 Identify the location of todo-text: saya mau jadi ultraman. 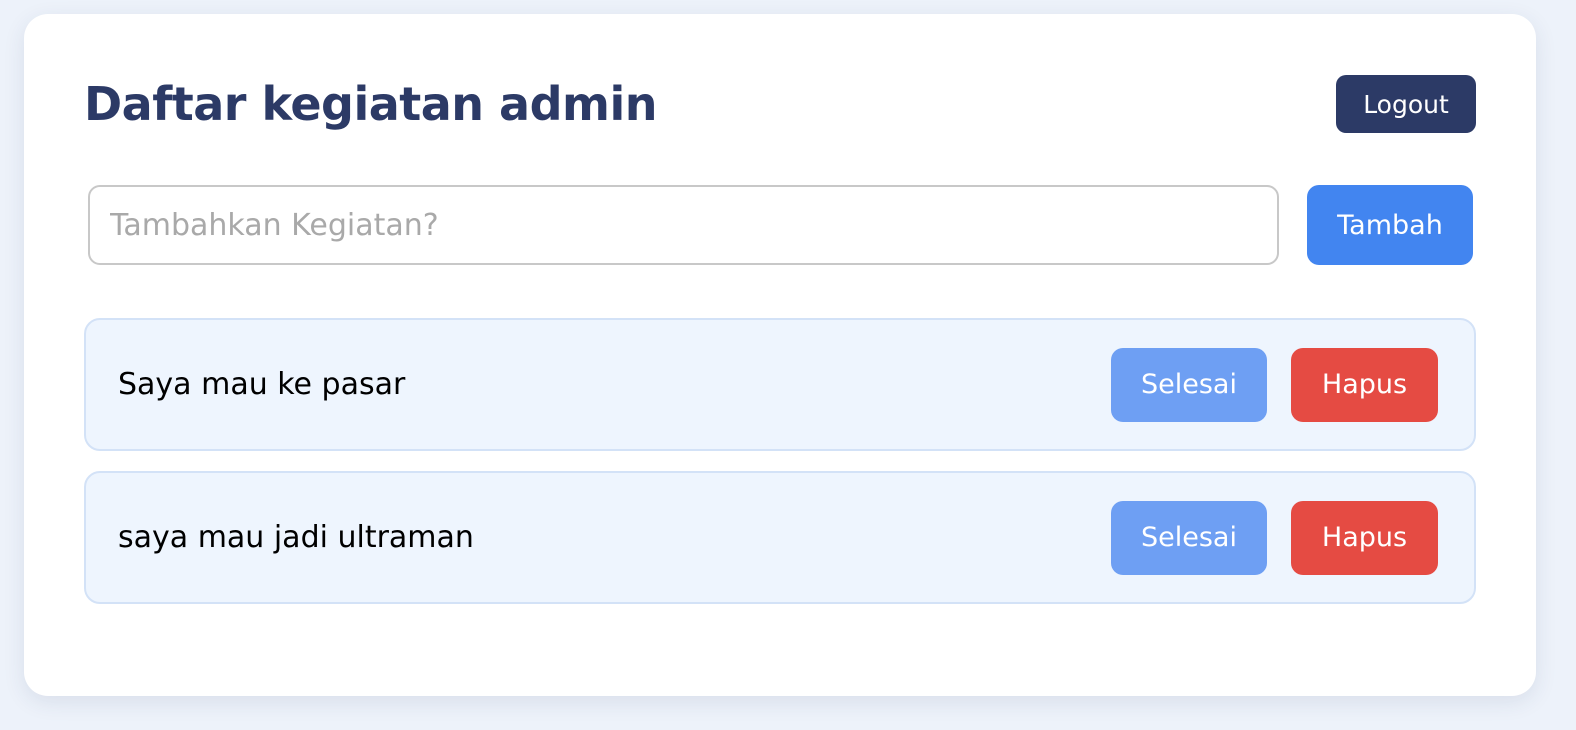
(296, 537).